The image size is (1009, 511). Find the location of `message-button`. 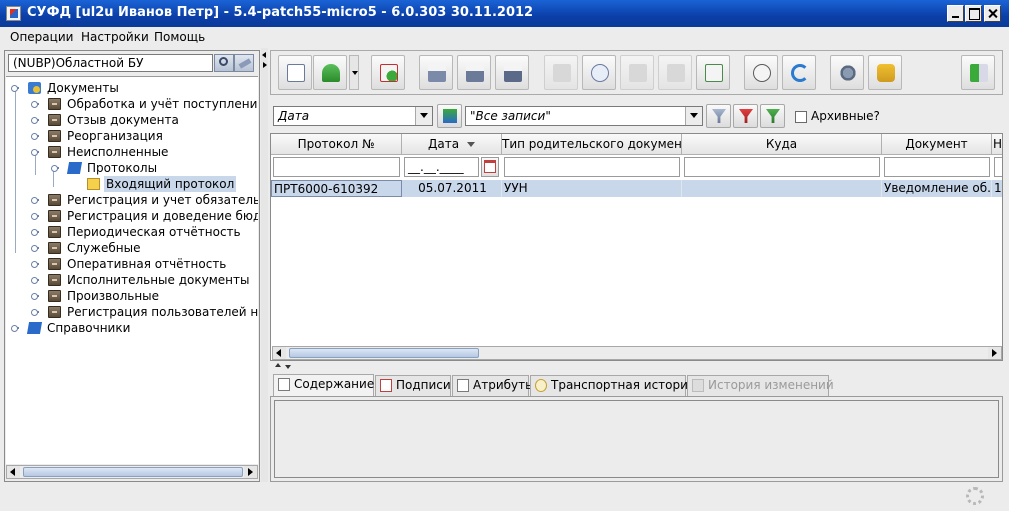

message-button is located at coordinates (637, 72).